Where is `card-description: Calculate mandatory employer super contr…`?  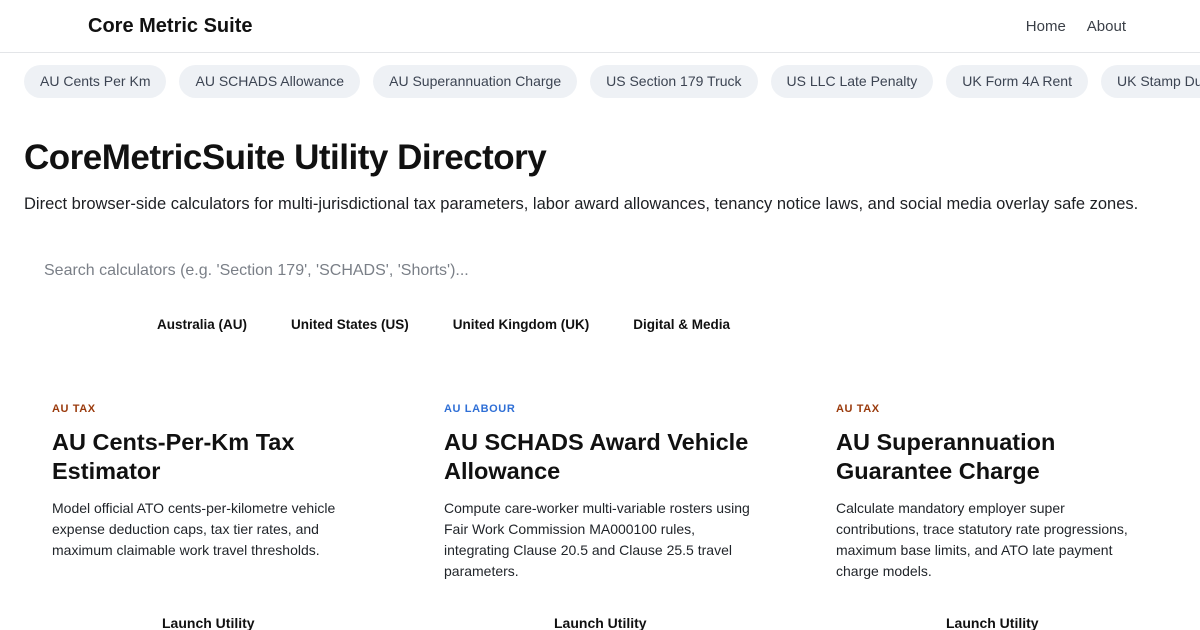
card-description: Calculate mandatory employer super contr… is located at coordinates (982, 539).